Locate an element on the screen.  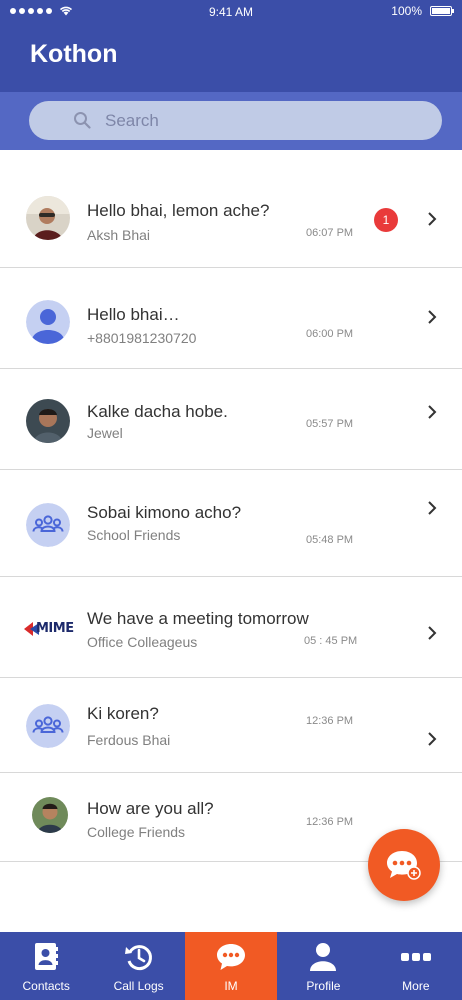
mime-logo-text: MIME is located at coordinates (55, 628).